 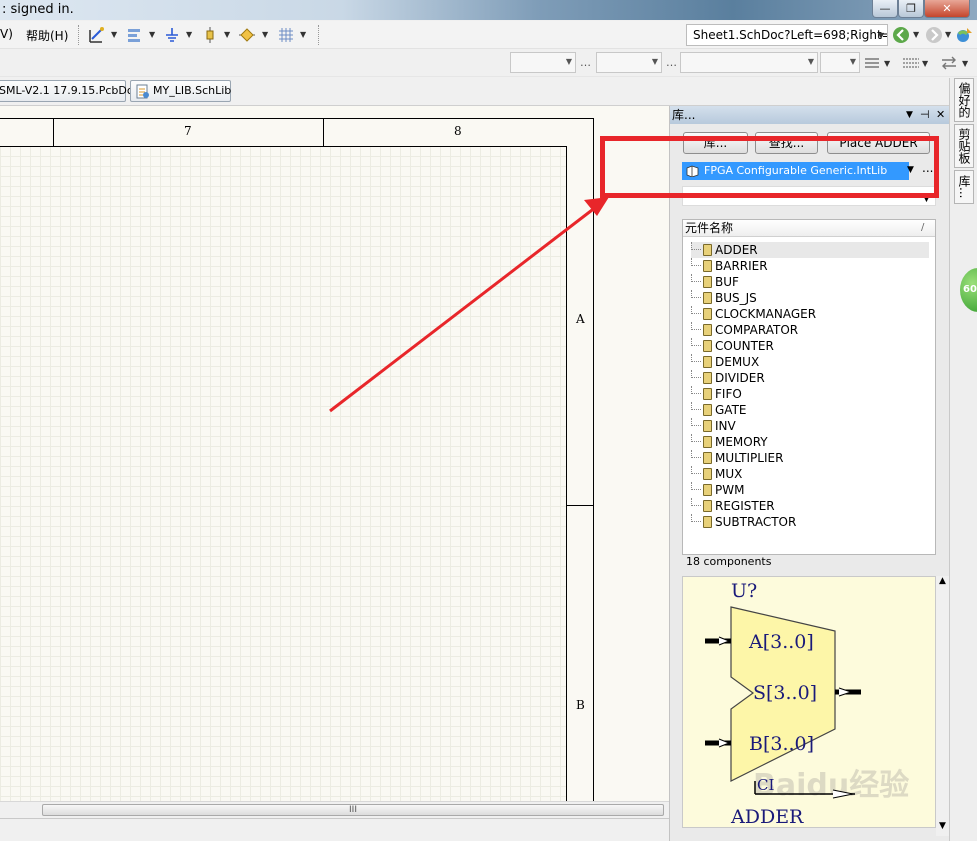 I want to click on filter-combo-3: ▼, so click(x=749, y=62).